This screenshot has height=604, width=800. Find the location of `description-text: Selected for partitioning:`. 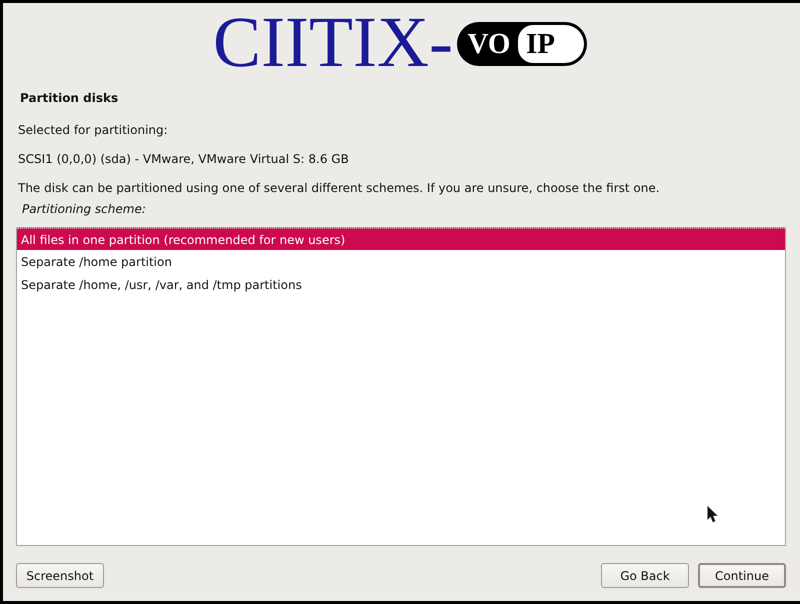

description-text: Selected for partitioning: is located at coordinates (93, 130).